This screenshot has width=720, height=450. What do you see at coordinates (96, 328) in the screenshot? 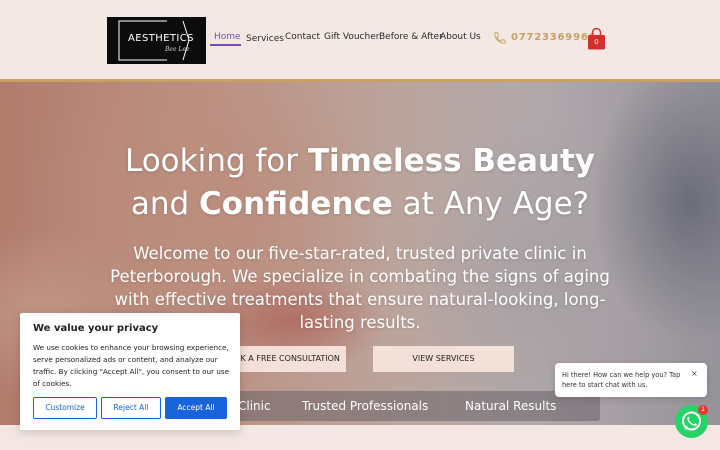
I see `cookie-title: We value your privacy` at bounding box center [96, 328].